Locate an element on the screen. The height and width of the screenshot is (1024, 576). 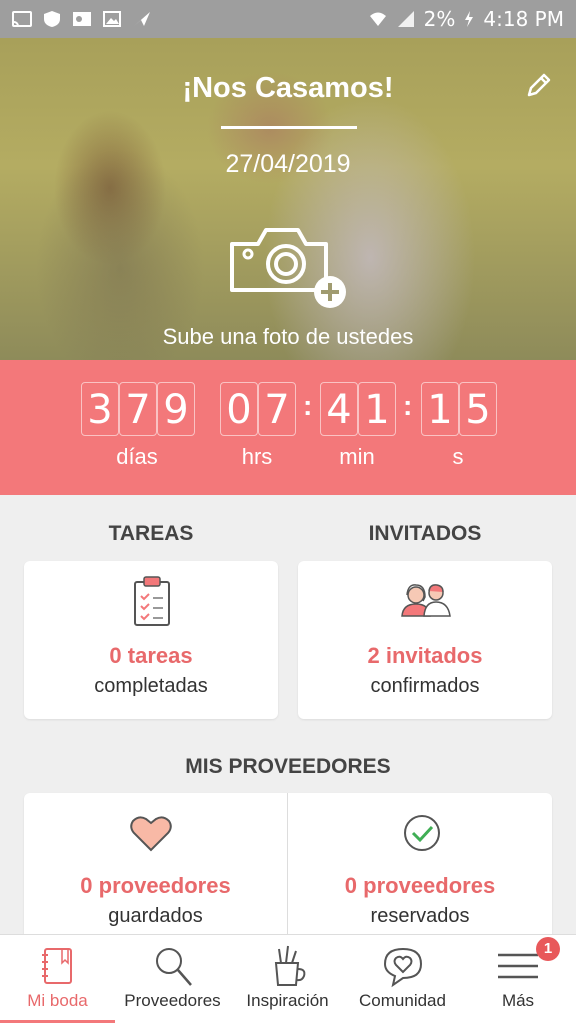
send-icon is located at coordinates (142, 19).